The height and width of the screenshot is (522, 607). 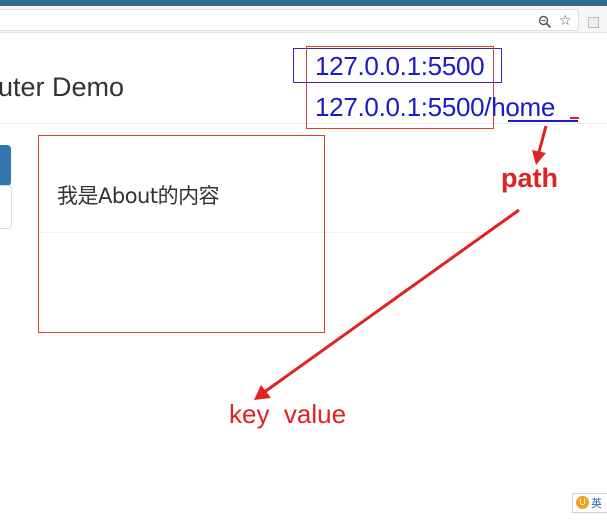 What do you see at coordinates (589, 503) in the screenshot?
I see `ime-indicator: U 英 .` at bounding box center [589, 503].